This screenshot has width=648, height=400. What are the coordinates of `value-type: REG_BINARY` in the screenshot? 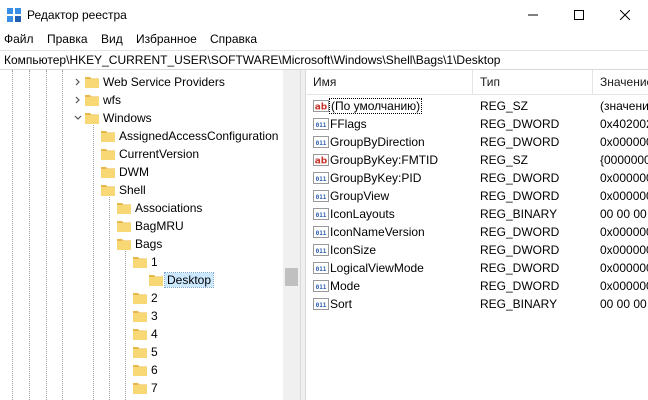 It's located at (519, 214).